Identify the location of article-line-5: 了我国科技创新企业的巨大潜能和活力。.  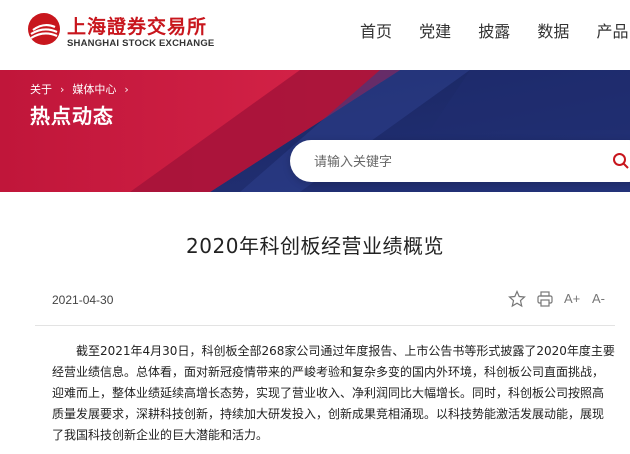
(160, 435).